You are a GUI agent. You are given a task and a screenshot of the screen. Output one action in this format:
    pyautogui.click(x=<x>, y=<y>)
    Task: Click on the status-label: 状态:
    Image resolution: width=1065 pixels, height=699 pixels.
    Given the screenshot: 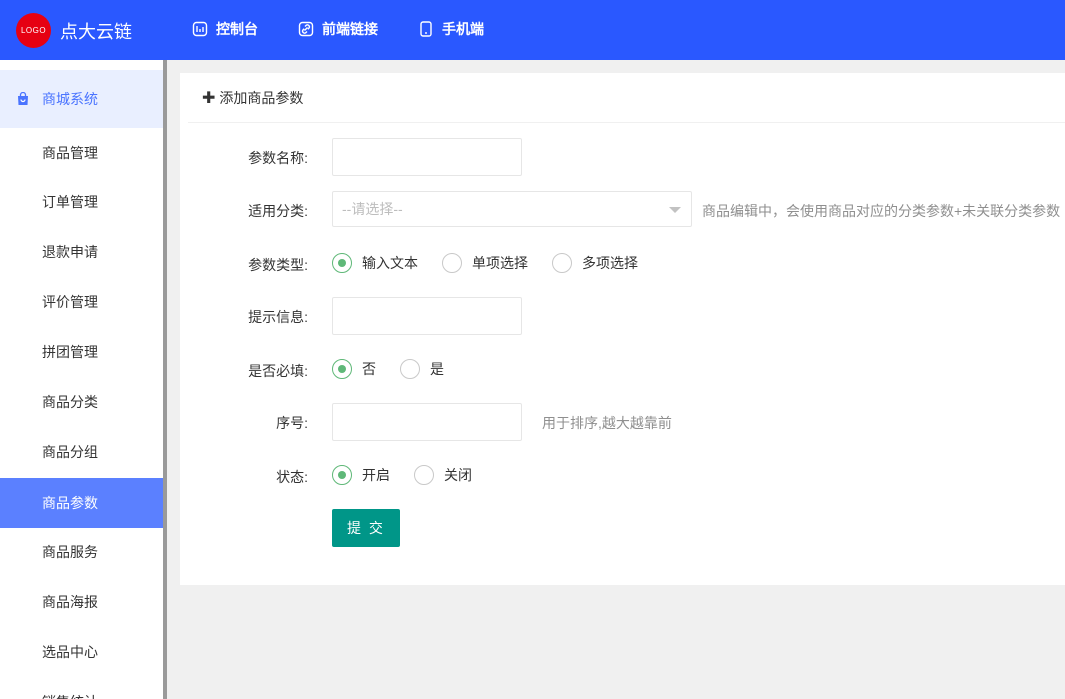 What is the action you would take?
    pyautogui.click(x=292, y=477)
    